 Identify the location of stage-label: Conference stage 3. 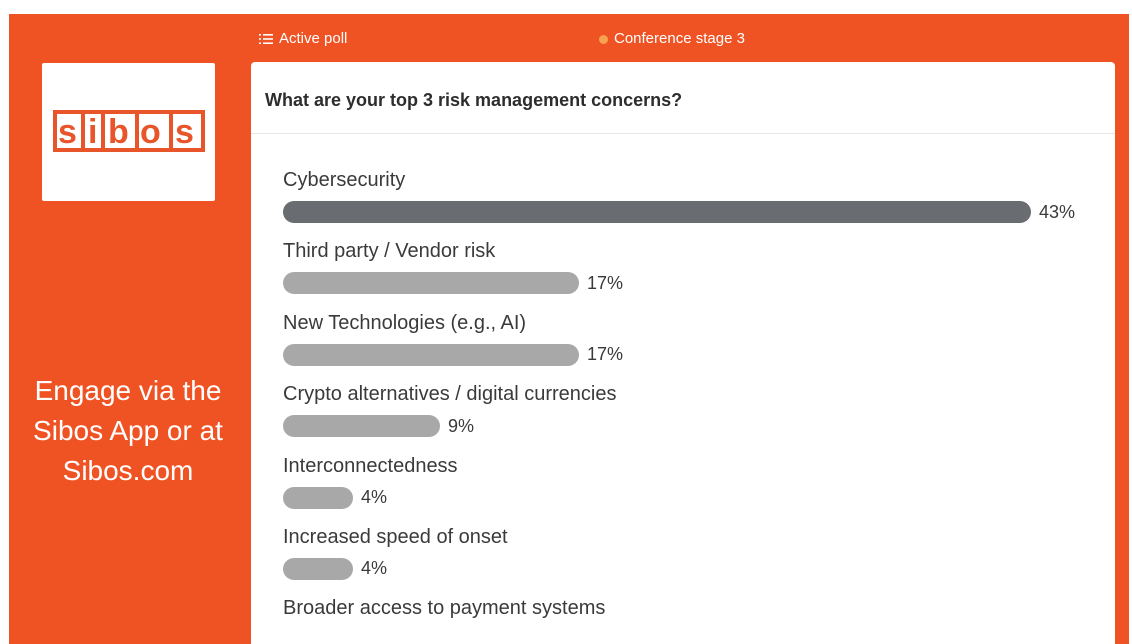
(679, 38).